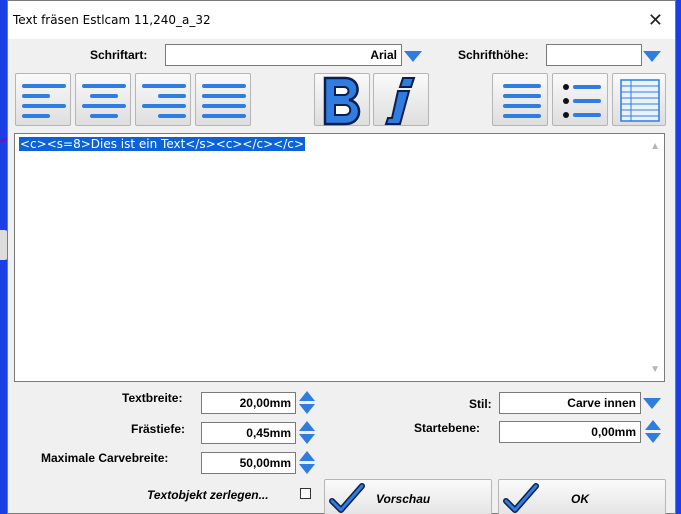 The image size is (681, 514). What do you see at coordinates (307, 433) in the screenshot?
I see `mill-depth-spinner` at bounding box center [307, 433].